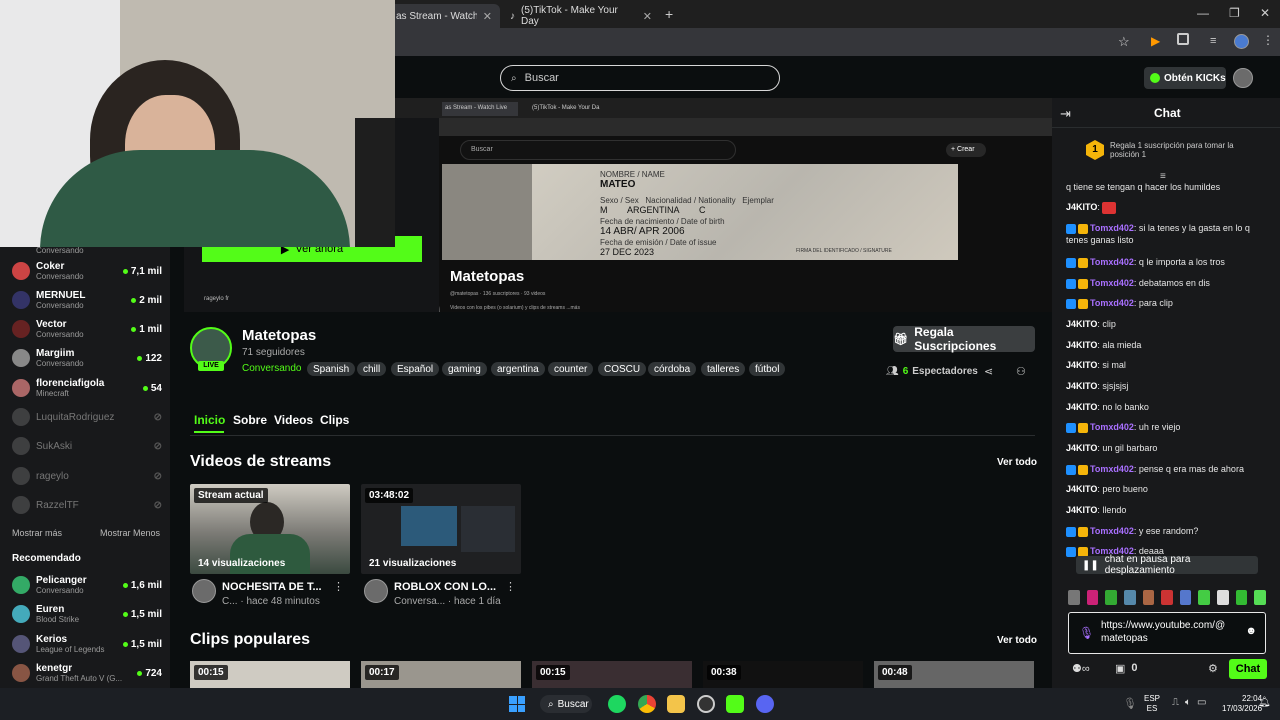 The image size is (1280, 720). I want to click on sidebar-channel-mernuel: MERNUEL Conversando 2 mil, so click(87, 300).